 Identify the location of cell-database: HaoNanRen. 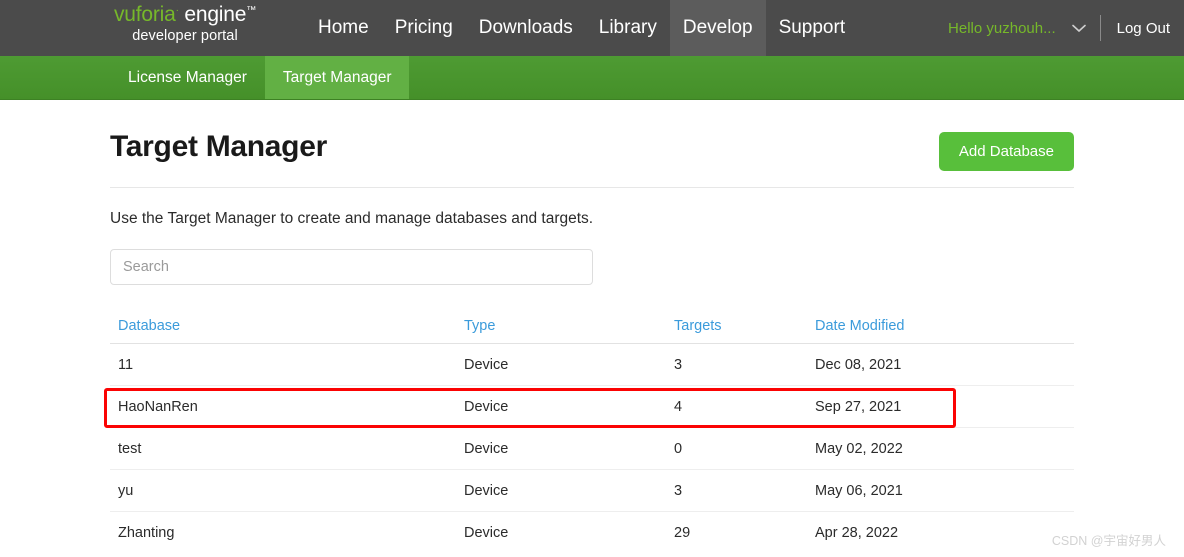
(287, 406).